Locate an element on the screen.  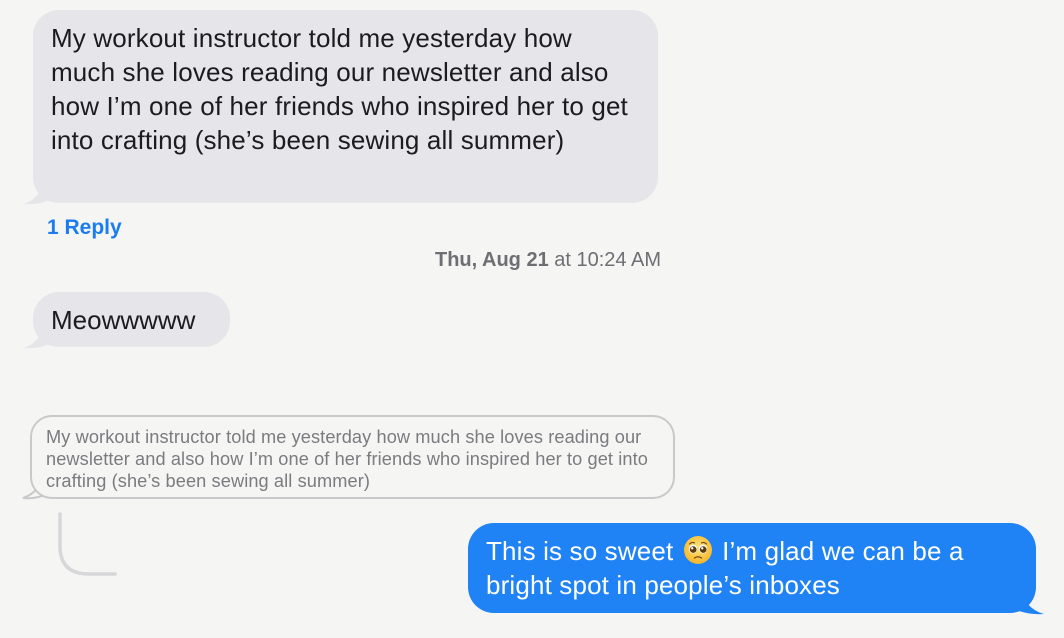
timestamp: Thu, Aug 21 at 10:24 AM is located at coordinates (548, 260).